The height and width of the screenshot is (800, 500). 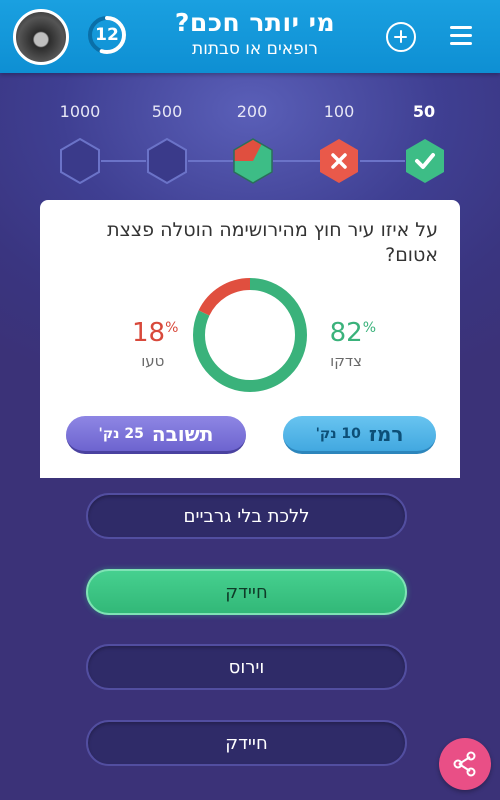 I want to click on wrong-stat: 18% טעו, so click(x=155, y=344).